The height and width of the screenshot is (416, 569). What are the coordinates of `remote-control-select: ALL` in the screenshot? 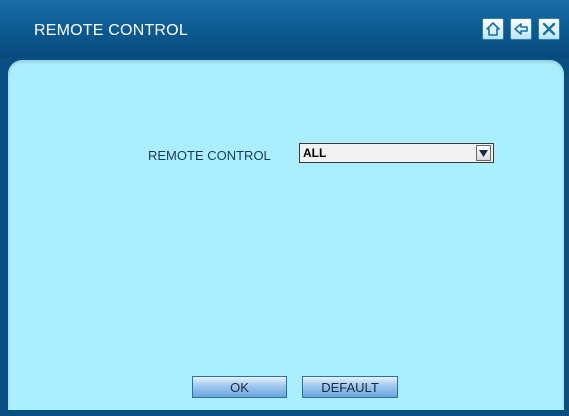 It's located at (396, 153).